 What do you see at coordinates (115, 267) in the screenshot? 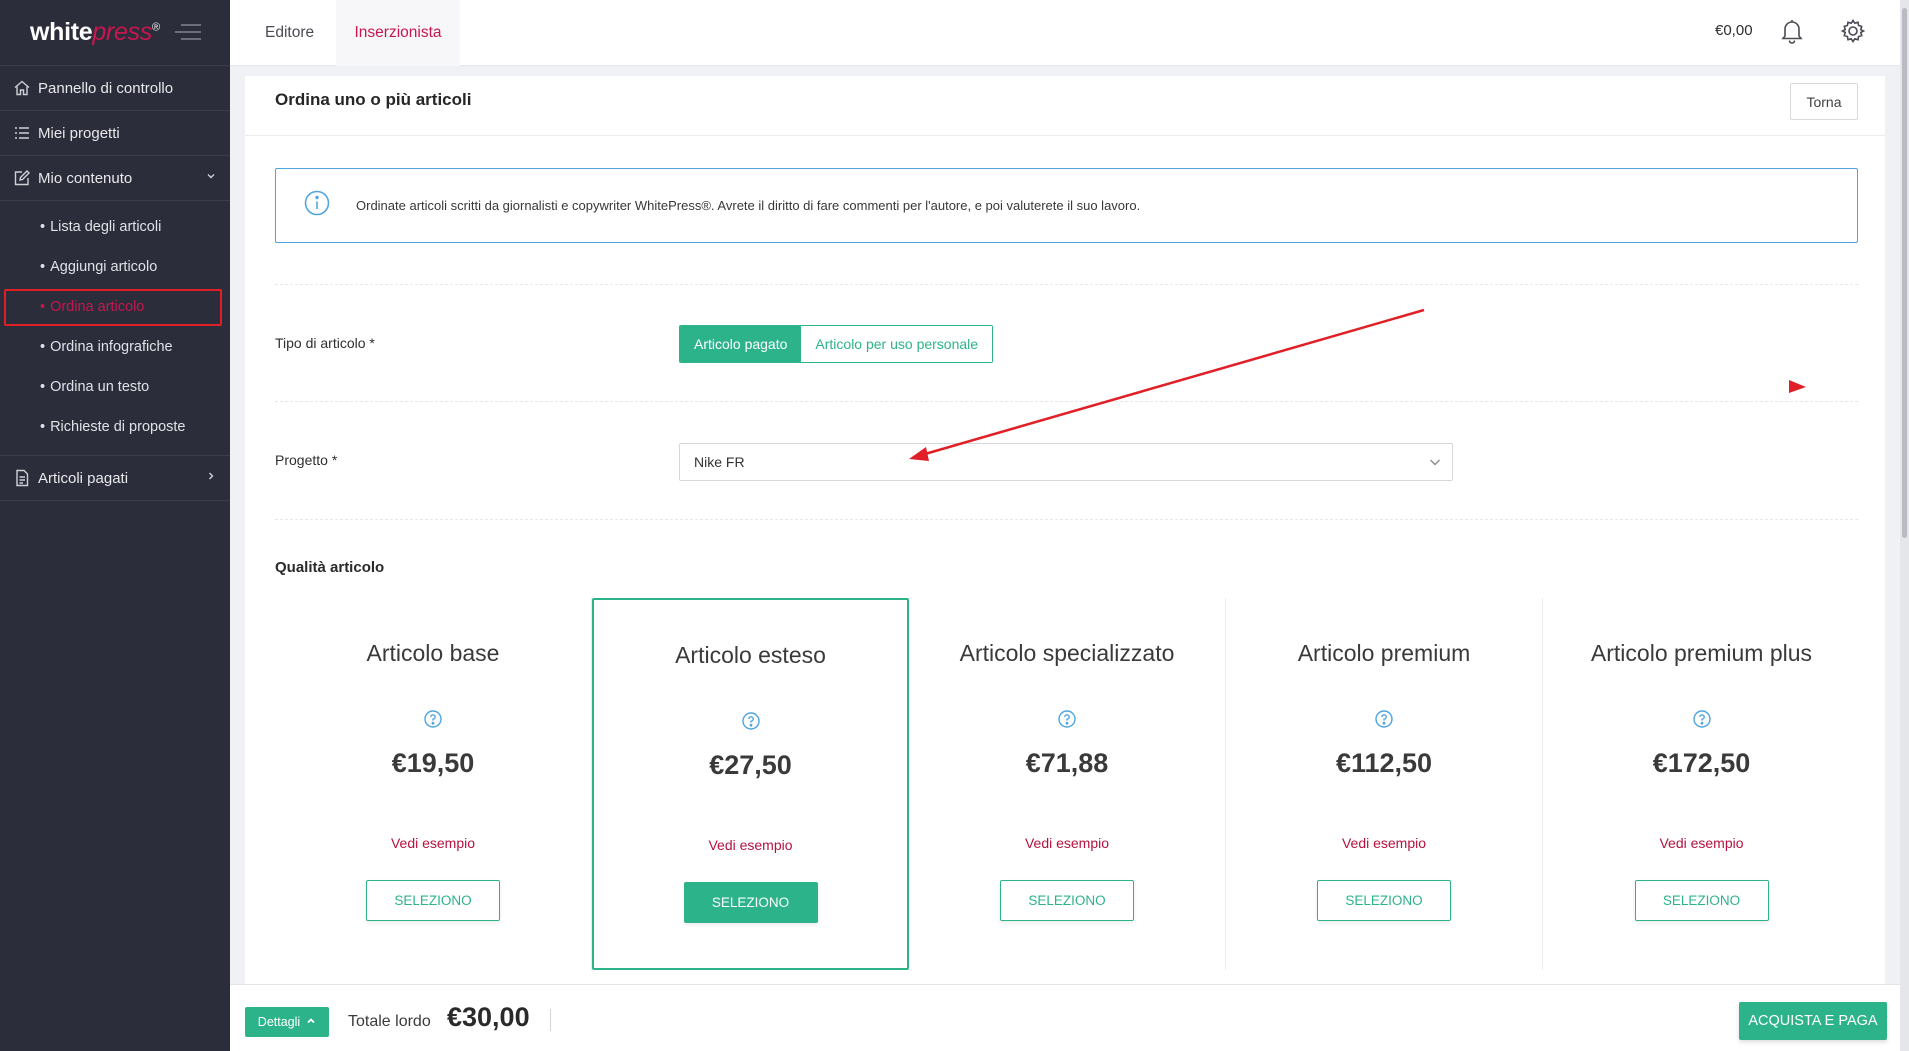
I see `sidebar-subitem-add-article: • Aggiungi articolo` at bounding box center [115, 267].